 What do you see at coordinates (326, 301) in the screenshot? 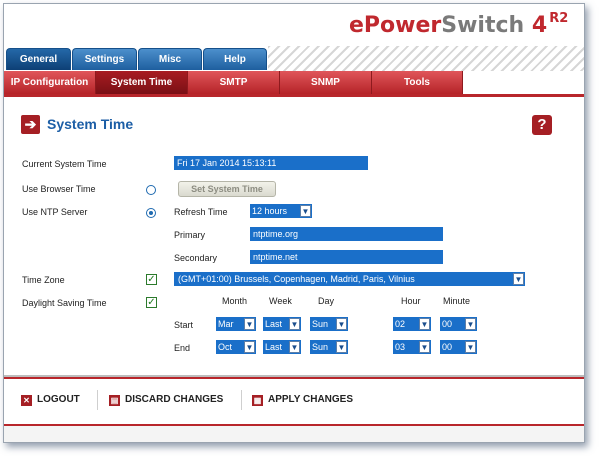
I see `dst-header-day: Day` at bounding box center [326, 301].